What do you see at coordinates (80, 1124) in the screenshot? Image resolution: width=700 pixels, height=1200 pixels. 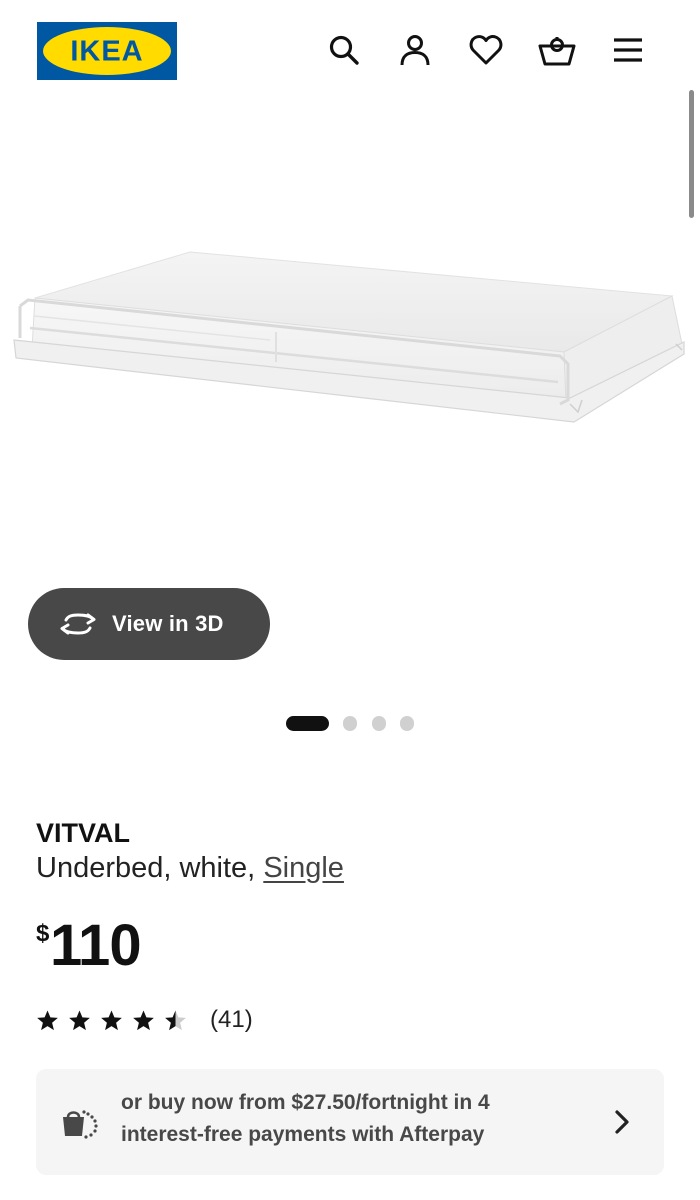 I see `afterpay-bag-icon` at bounding box center [80, 1124].